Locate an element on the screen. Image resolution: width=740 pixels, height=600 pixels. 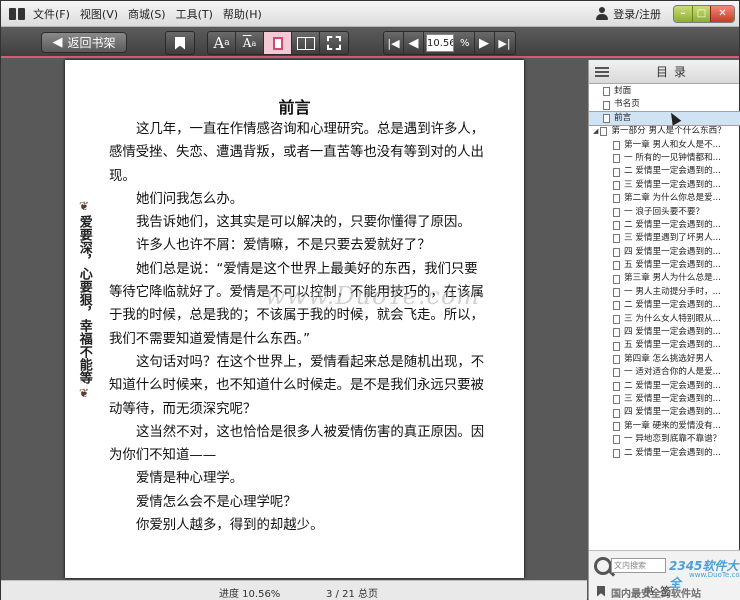
add-bookmark-button is located at coordinates (180, 43).